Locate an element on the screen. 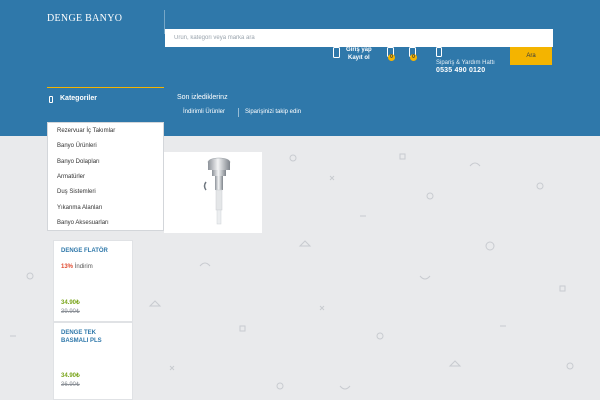 This screenshot has width=600, height=400. discount-percent: 13% is located at coordinates (67, 267).